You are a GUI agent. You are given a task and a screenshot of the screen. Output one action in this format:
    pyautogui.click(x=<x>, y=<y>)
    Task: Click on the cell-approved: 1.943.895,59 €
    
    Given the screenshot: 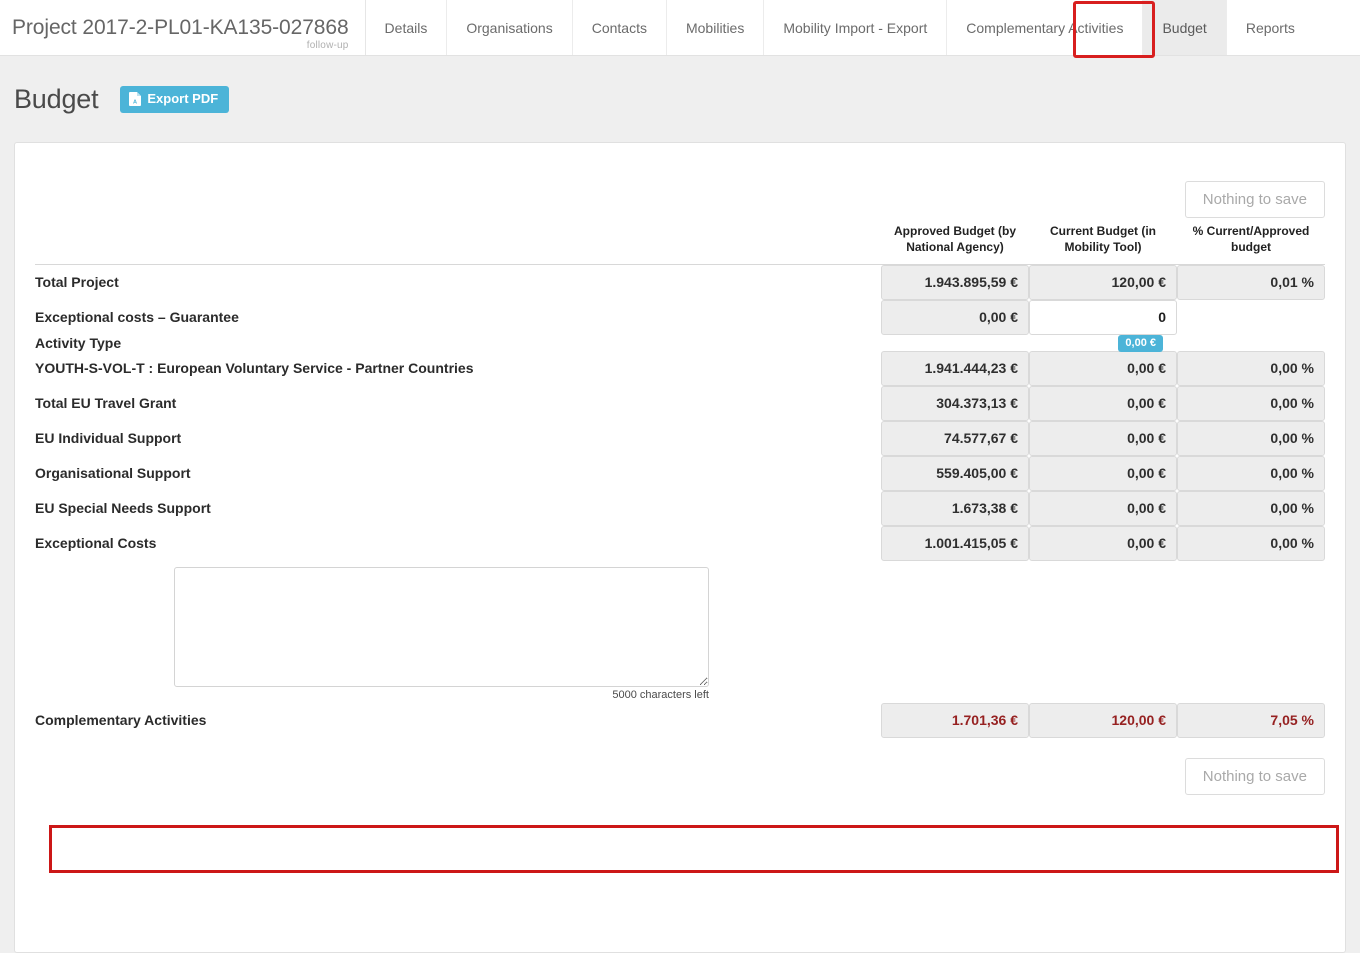 What is the action you would take?
    pyautogui.click(x=955, y=282)
    